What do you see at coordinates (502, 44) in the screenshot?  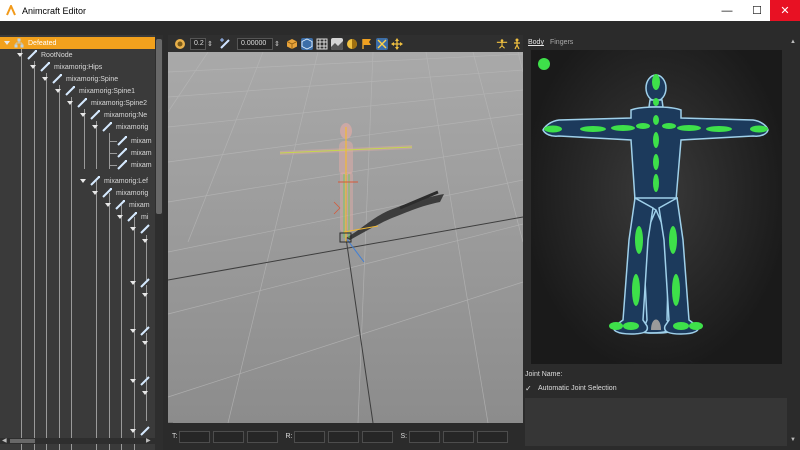 I see `pose-icon` at bounding box center [502, 44].